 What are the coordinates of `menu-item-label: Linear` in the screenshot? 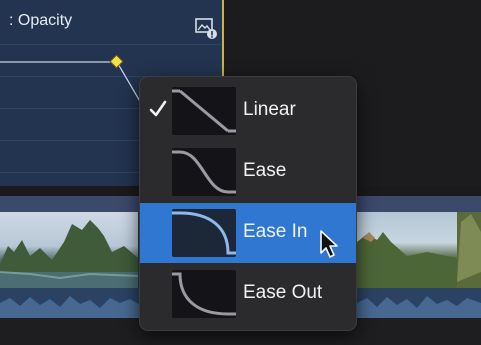 It's located at (269, 109).